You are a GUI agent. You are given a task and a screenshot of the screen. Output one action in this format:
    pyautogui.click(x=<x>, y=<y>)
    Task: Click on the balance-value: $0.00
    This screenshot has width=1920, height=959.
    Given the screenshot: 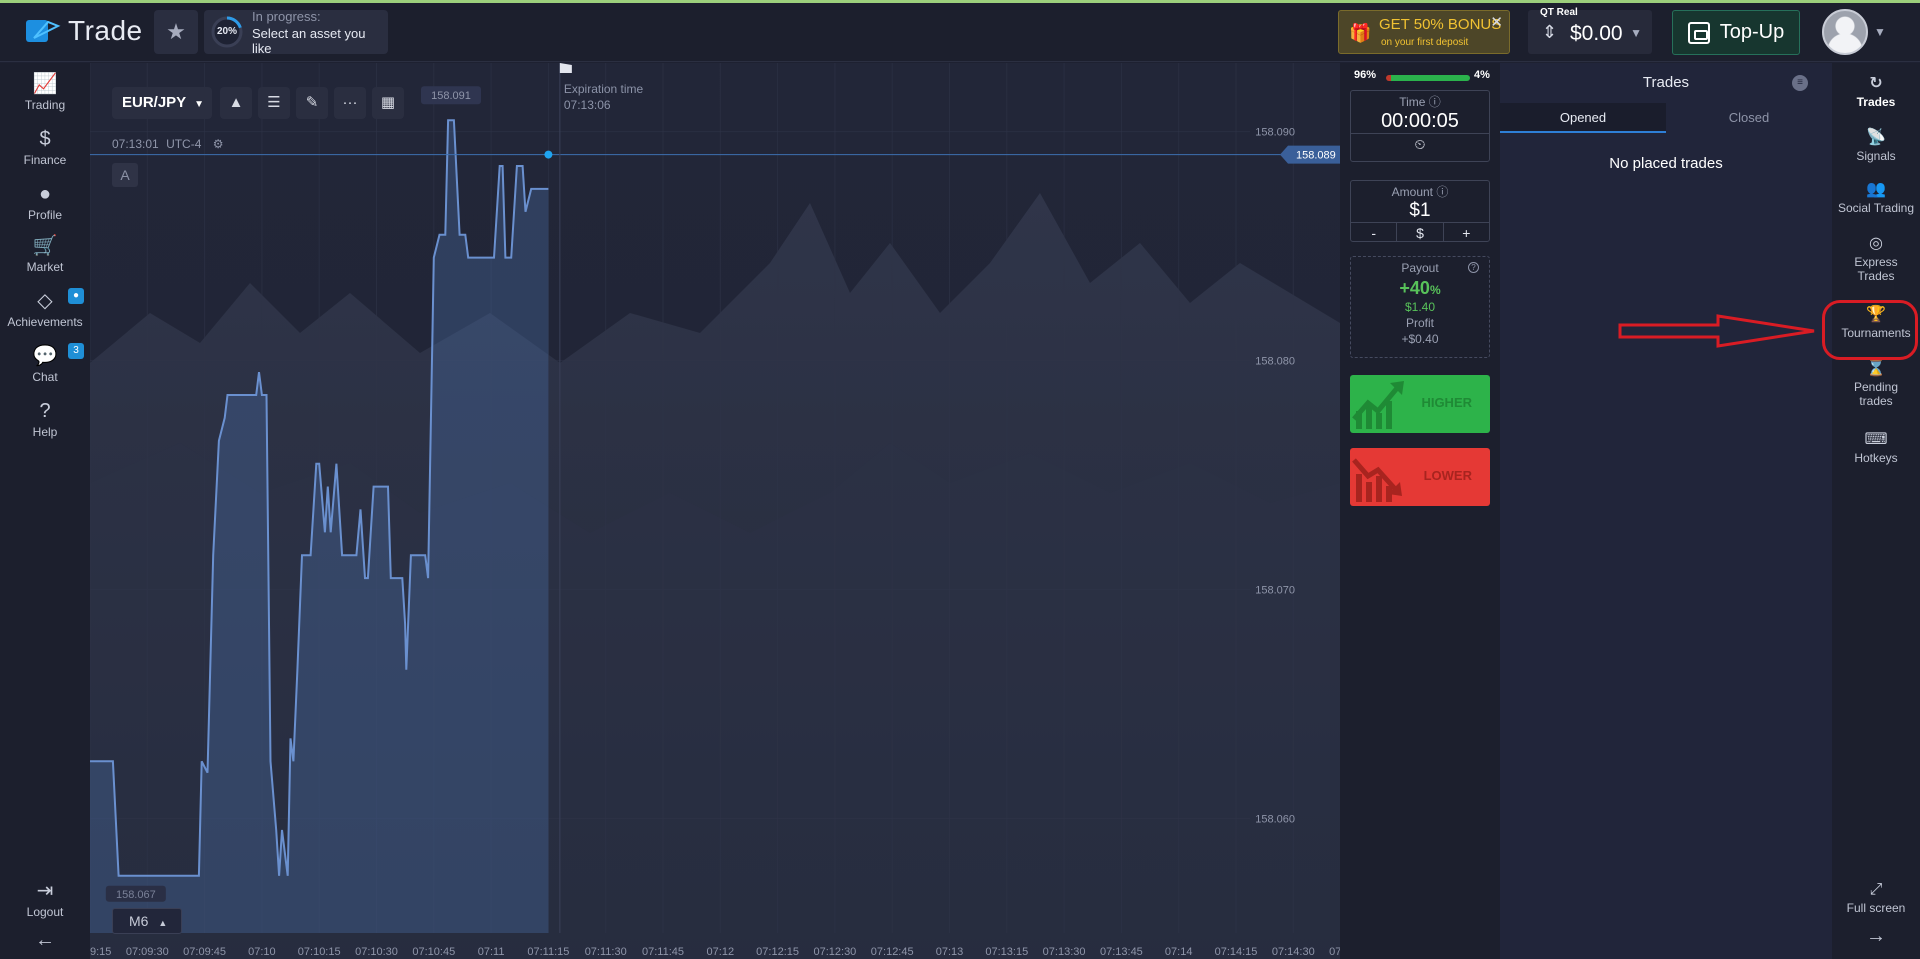 What is the action you would take?
    pyautogui.click(x=1596, y=33)
    